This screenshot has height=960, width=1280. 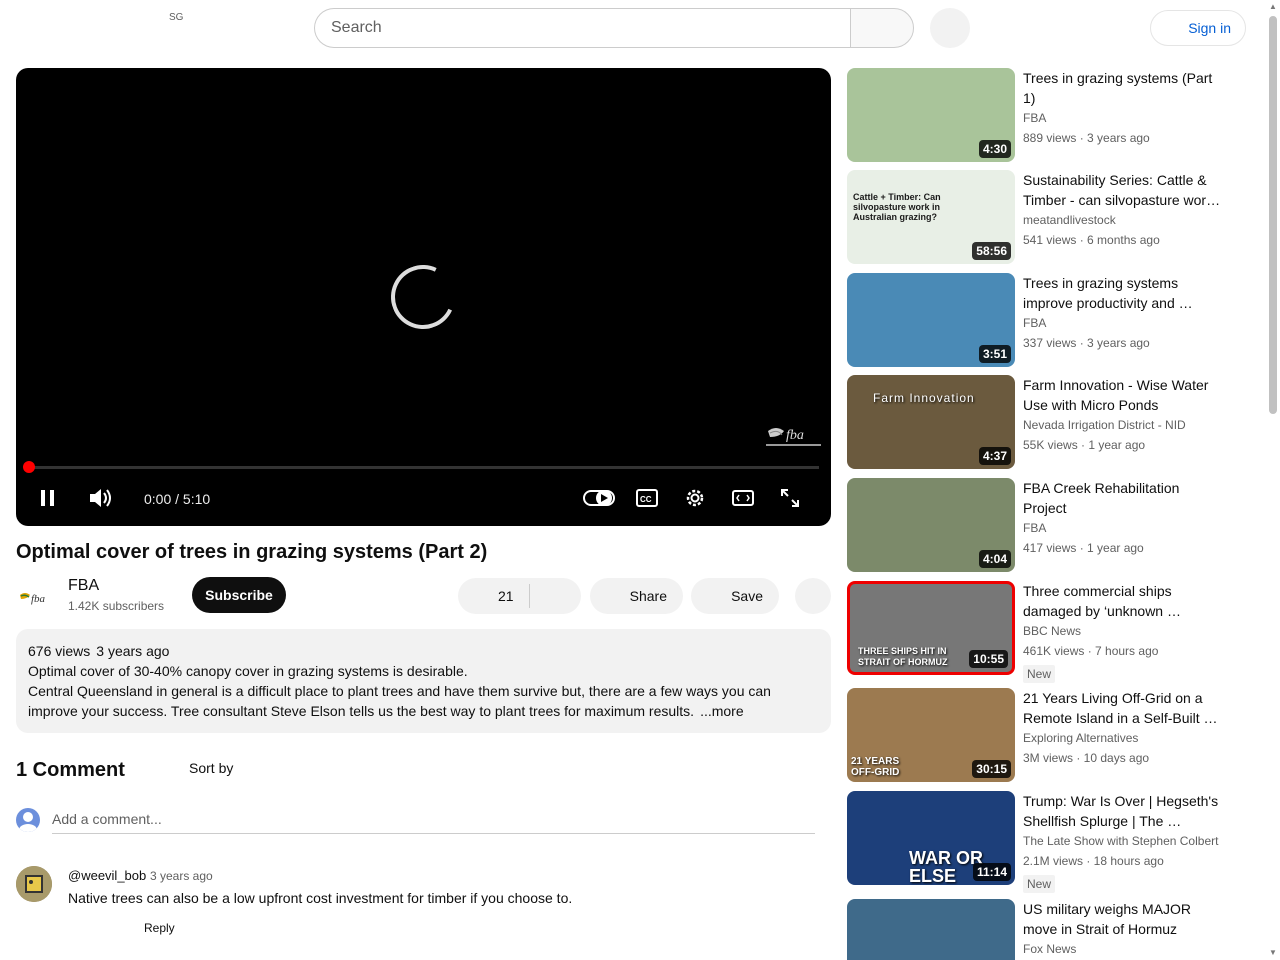 What do you see at coordinates (239, 595) in the screenshot?
I see `subscribe-button: Subscribe` at bounding box center [239, 595].